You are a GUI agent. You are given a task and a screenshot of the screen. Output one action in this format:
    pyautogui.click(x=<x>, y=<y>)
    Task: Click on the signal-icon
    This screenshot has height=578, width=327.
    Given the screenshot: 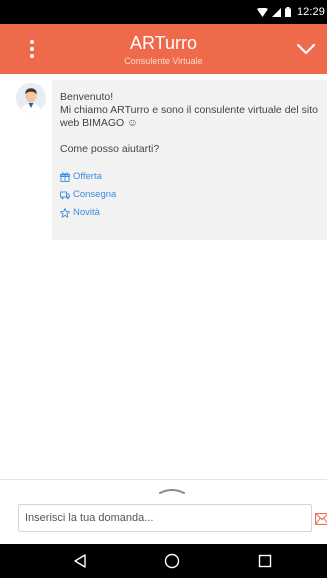 What is the action you would take?
    pyautogui.click(x=276, y=12)
    